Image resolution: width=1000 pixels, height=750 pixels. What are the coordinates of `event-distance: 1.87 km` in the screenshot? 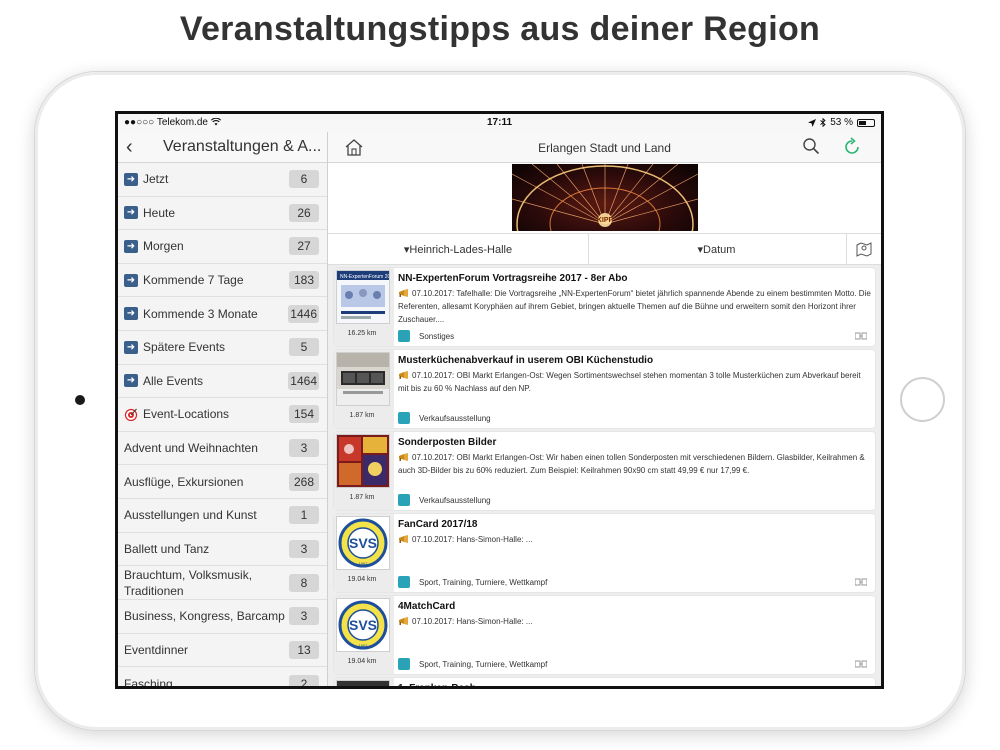 It's located at (362, 497).